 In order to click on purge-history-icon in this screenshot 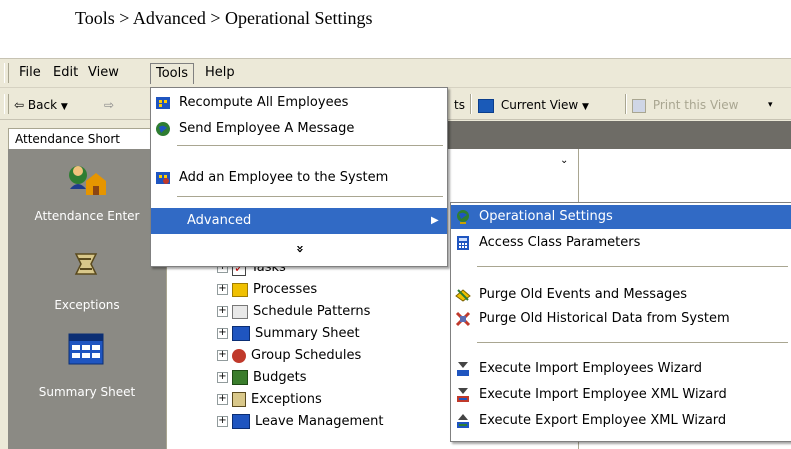, I will do `click(463, 319)`.